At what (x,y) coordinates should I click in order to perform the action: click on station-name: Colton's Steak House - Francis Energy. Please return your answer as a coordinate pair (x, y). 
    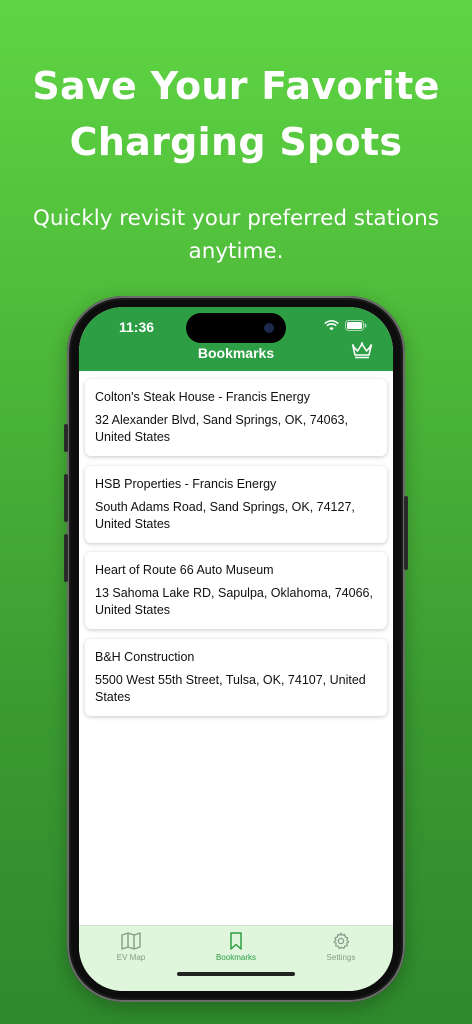
    Looking at the image, I should click on (202, 397).